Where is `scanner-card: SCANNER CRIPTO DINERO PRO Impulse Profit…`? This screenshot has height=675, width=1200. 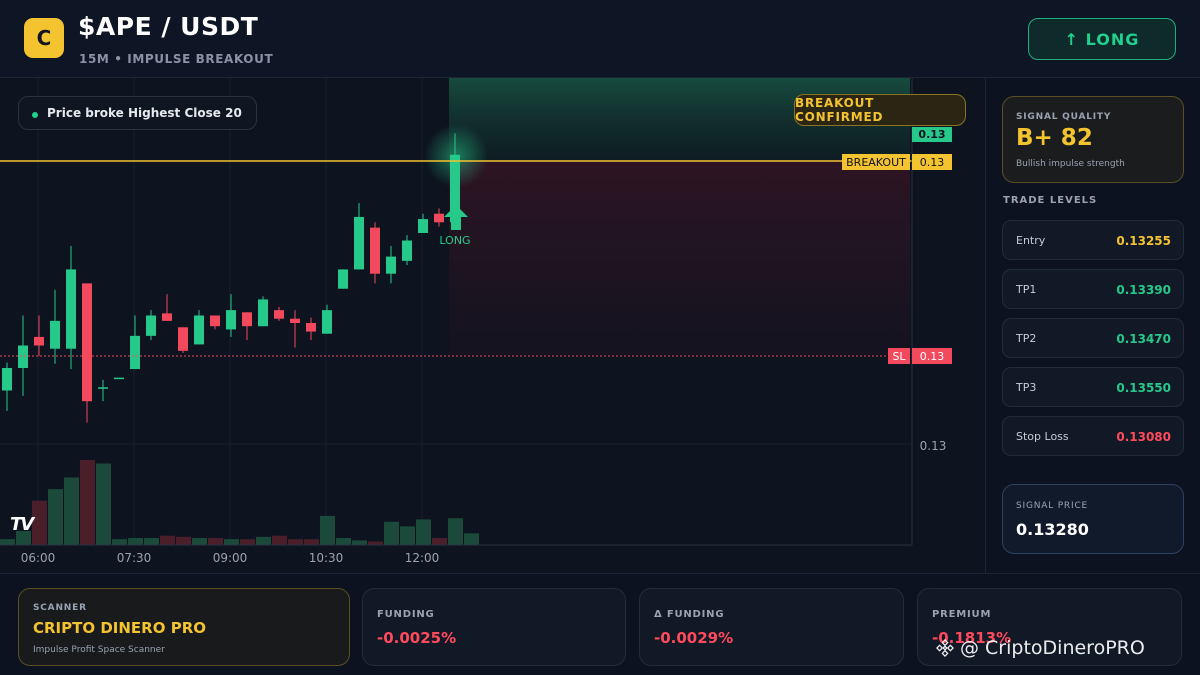
scanner-card: SCANNER CRIPTO DINERO PRO Impulse Profit… is located at coordinates (184, 627).